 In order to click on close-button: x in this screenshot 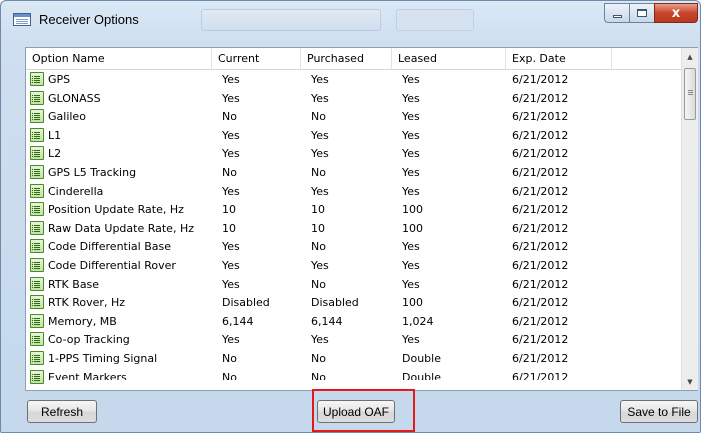, I will do `click(676, 13)`.